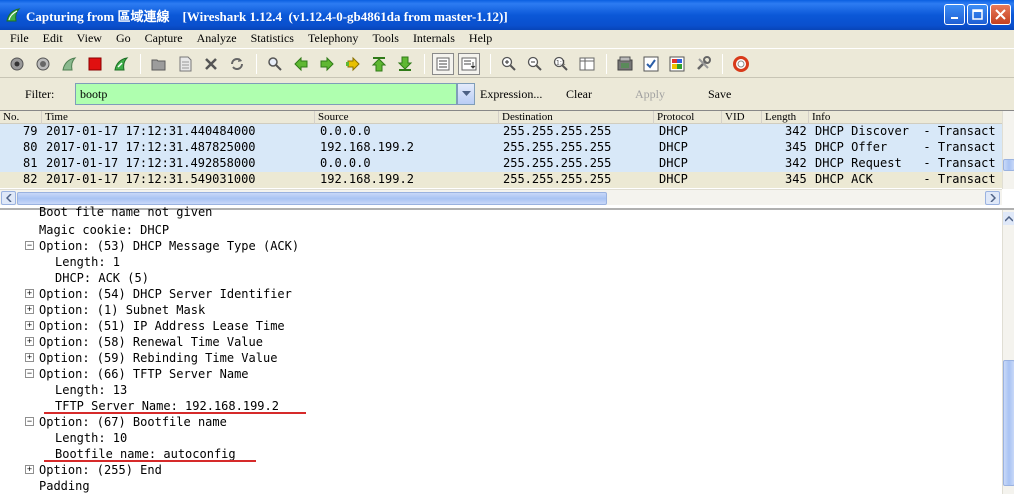 The image size is (1014, 494). What do you see at coordinates (64, 486) in the screenshot?
I see `detail-line: Padding` at bounding box center [64, 486].